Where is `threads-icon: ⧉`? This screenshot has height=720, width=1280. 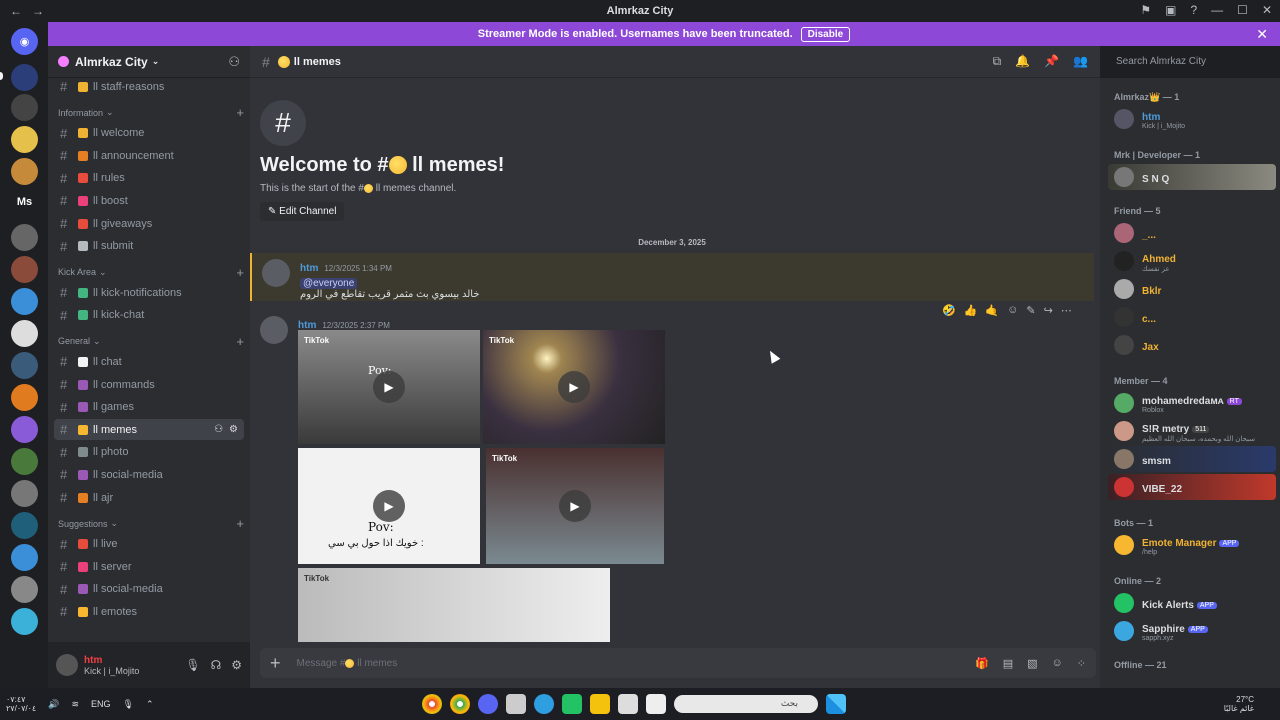 threads-icon: ⧉ is located at coordinates (997, 61).